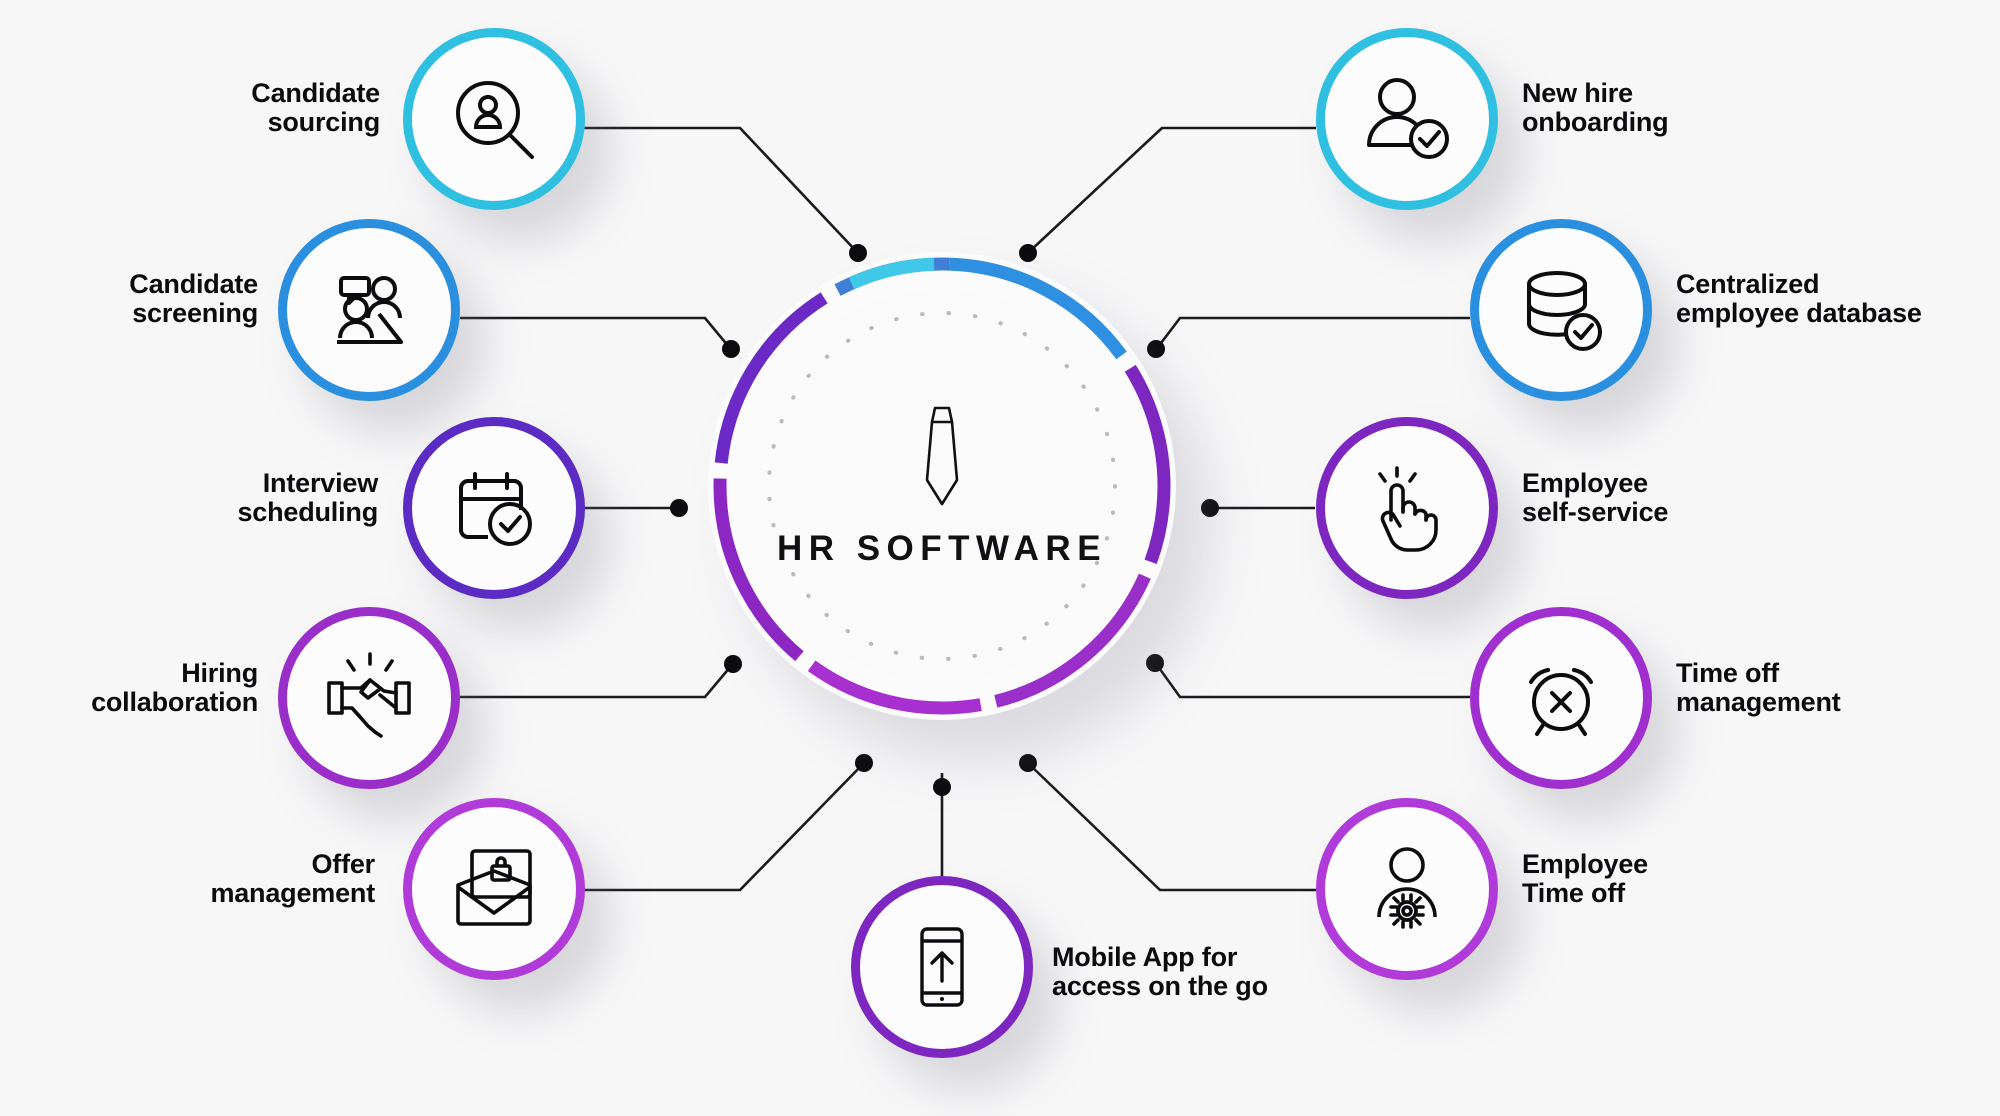 The image size is (2000, 1116). I want to click on node-new-hire-onboarding, so click(1407, 119).